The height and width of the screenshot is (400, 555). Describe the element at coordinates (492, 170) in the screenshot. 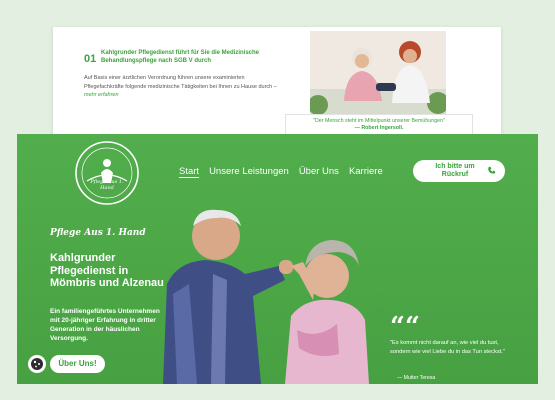

I see `phone-icon` at that location.